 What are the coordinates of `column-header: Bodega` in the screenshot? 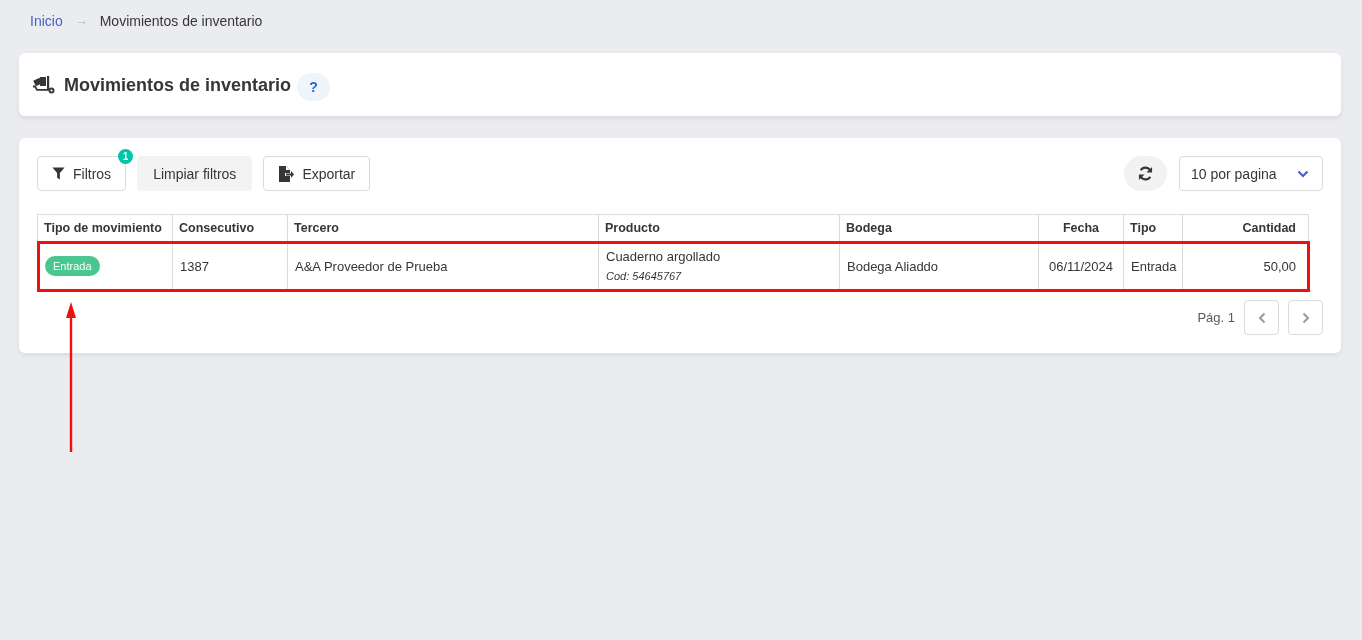 It's located at (939, 228).